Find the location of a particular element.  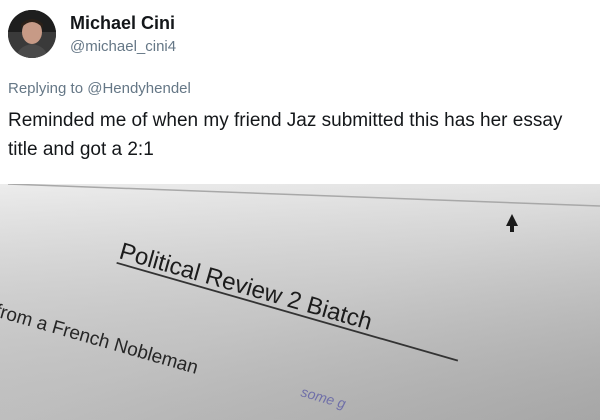

reply-prefix: Replying to is located at coordinates (46, 88).